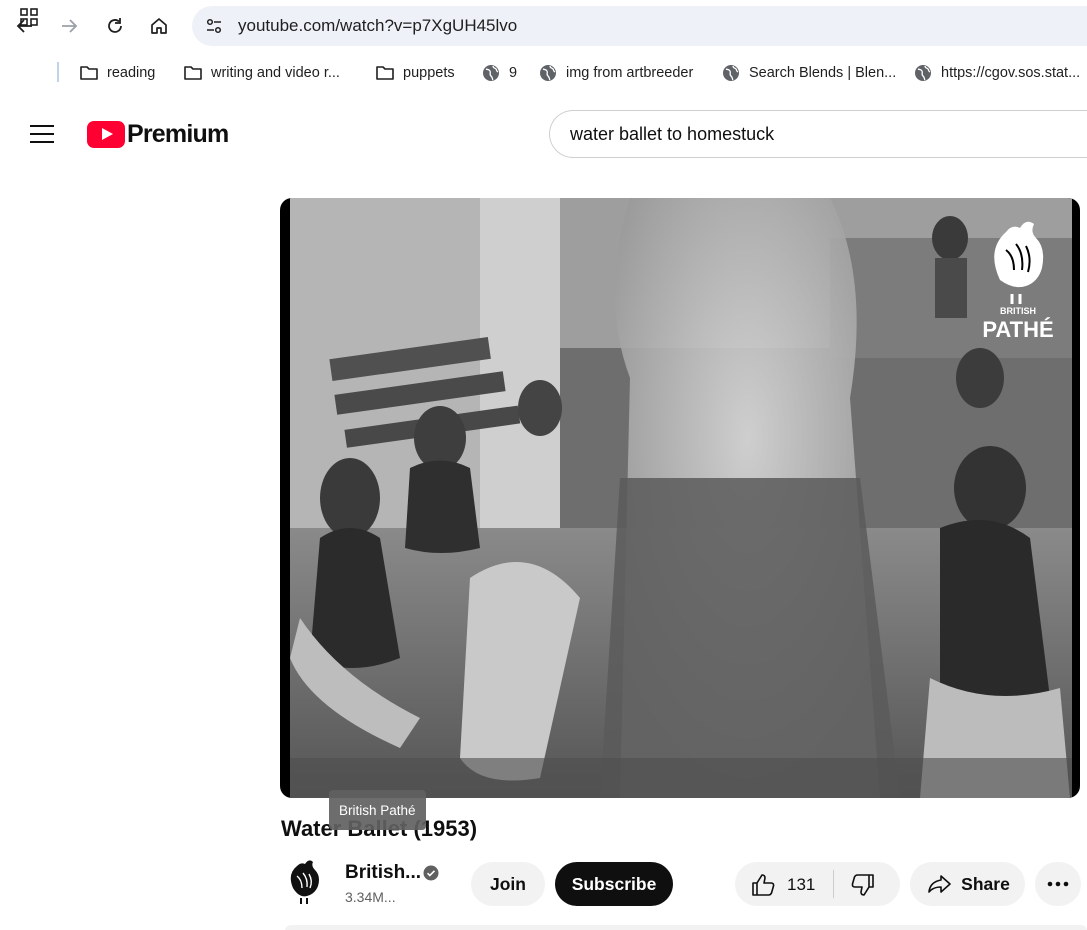 This screenshot has width=1087, height=930. I want to click on description-box, so click(686, 927).